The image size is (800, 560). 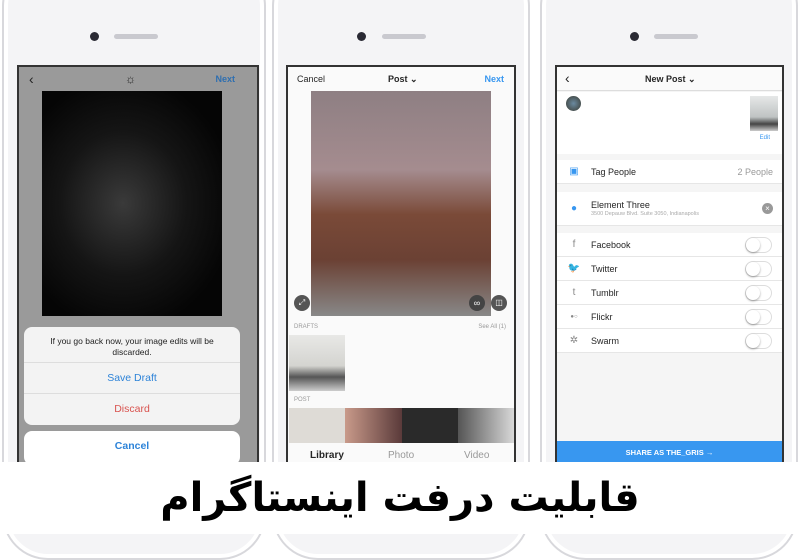 I want to click on swarm-toggle, so click(x=758, y=341).